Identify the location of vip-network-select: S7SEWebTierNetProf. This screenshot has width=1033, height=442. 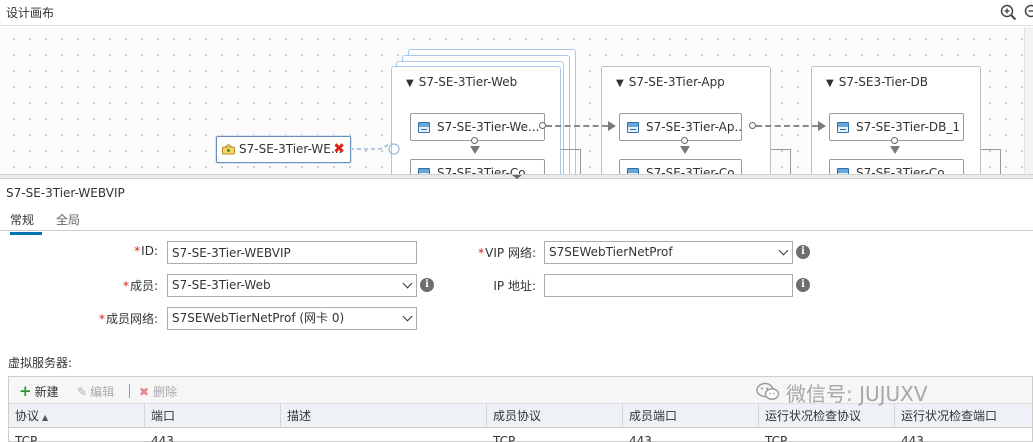
(668, 252).